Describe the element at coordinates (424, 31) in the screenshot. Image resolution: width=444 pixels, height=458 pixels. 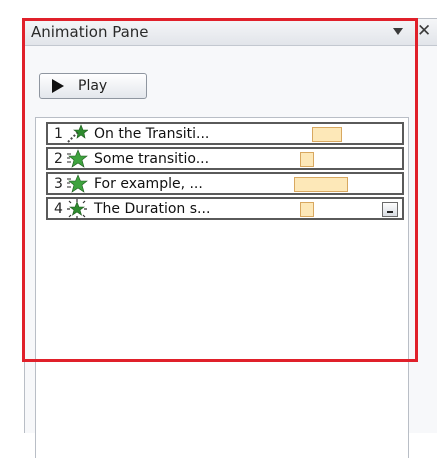
I see `close-icon: ✕` at that location.